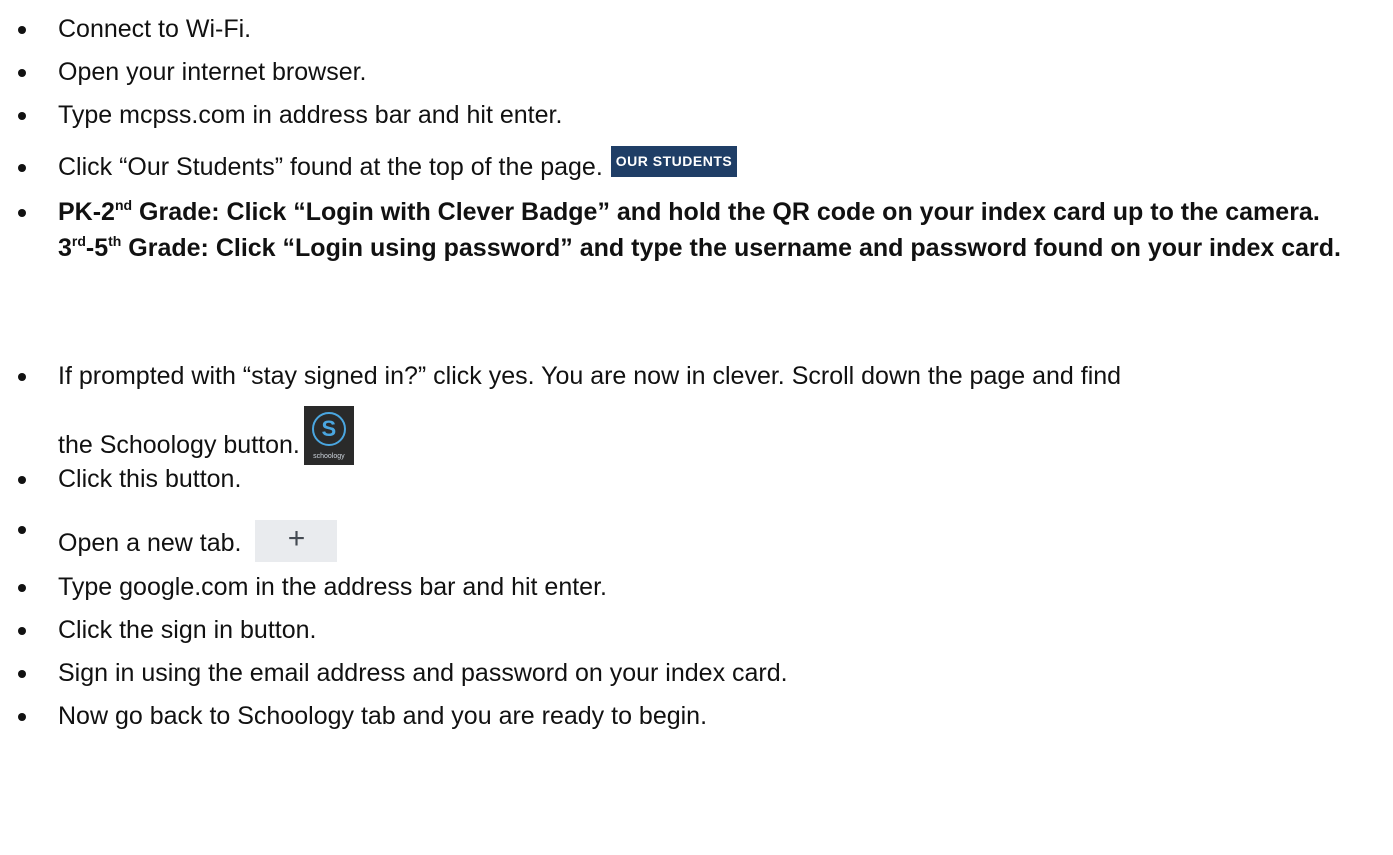 Image resolution: width=1393 pixels, height=855 pixels. I want to click on grade-3-label: 3, so click(65, 248).